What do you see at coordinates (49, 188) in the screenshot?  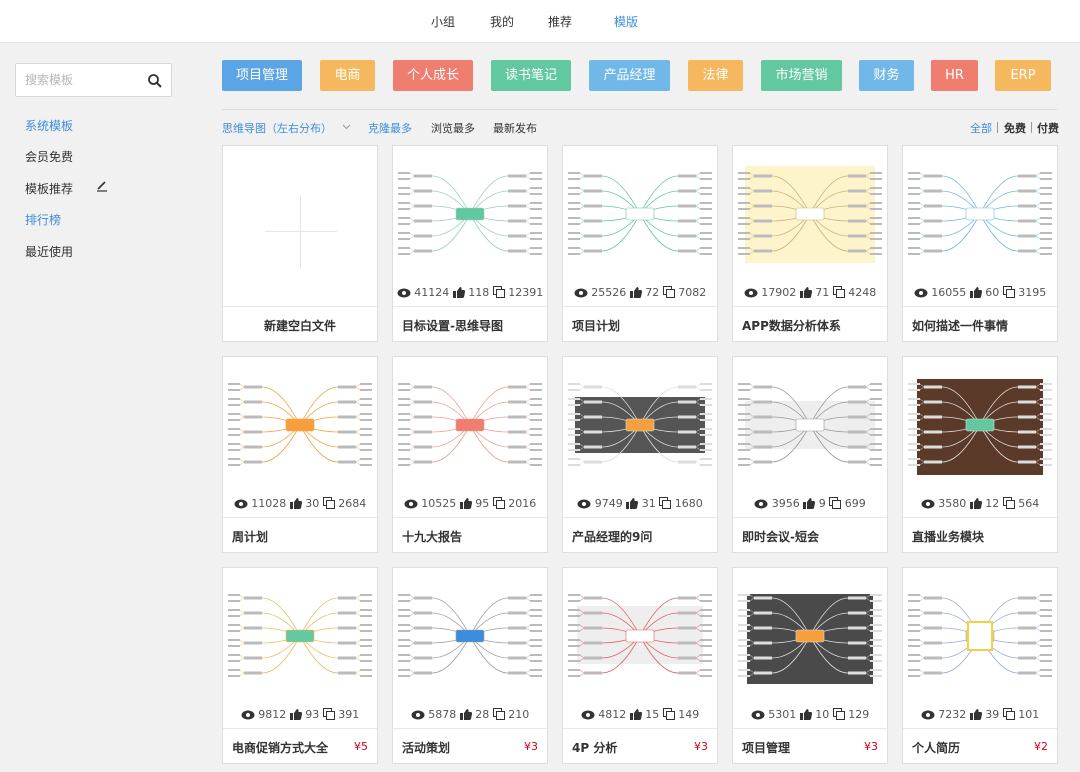 I see `sidebar-item-template-recommend: 模板推荐` at bounding box center [49, 188].